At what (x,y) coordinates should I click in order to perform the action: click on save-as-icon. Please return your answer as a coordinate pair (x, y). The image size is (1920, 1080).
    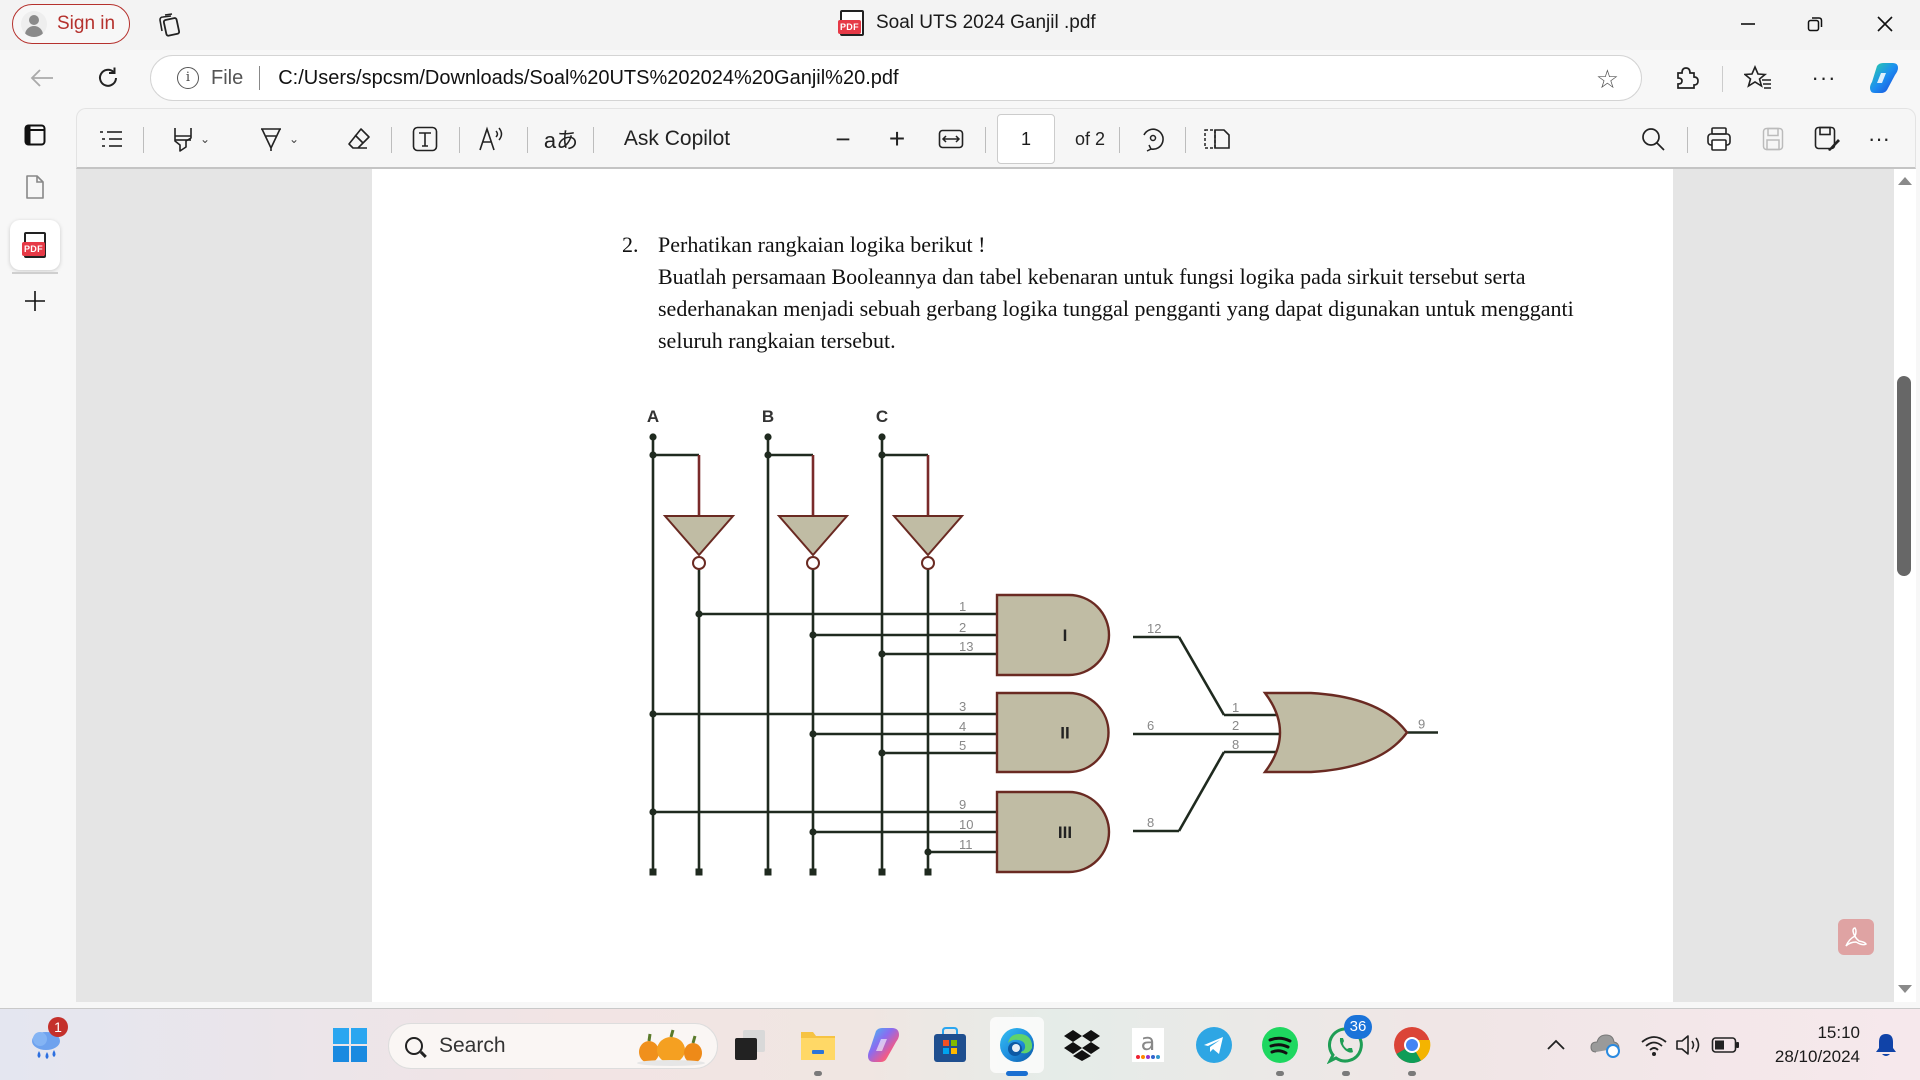
    Looking at the image, I should click on (1827, 138).